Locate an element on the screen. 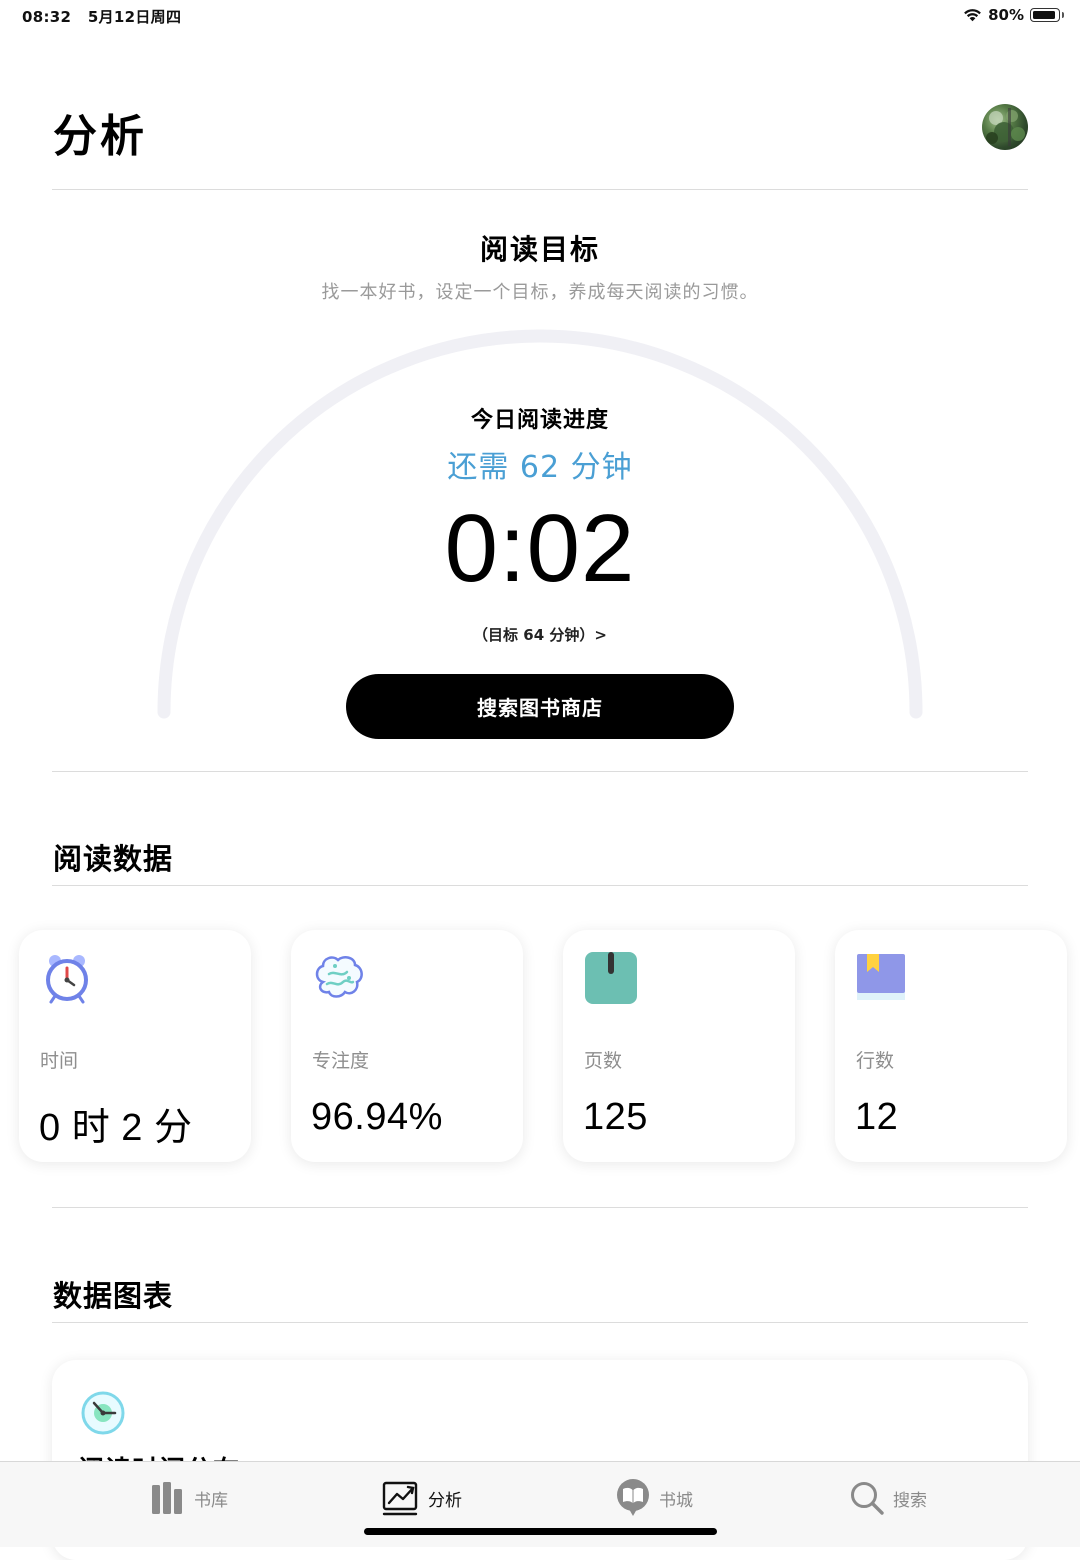 Image resolution: width=1080 pixels, height=1560 pixels. charts-divider is located at coordinates (540, 1322).